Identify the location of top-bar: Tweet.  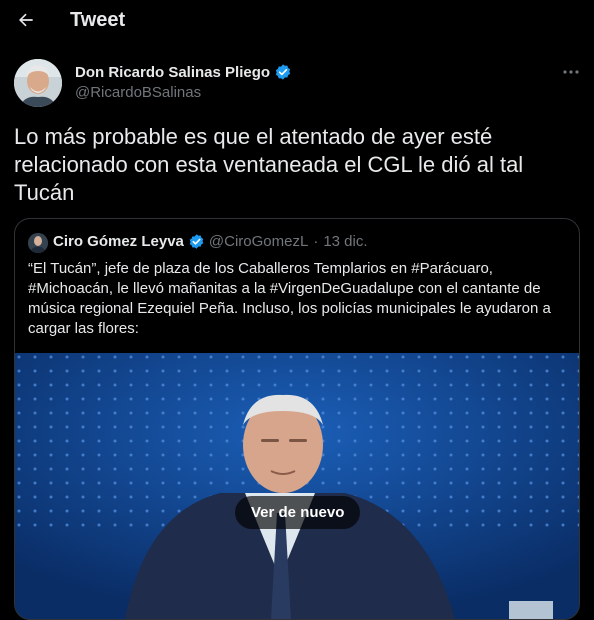
(297, 22).